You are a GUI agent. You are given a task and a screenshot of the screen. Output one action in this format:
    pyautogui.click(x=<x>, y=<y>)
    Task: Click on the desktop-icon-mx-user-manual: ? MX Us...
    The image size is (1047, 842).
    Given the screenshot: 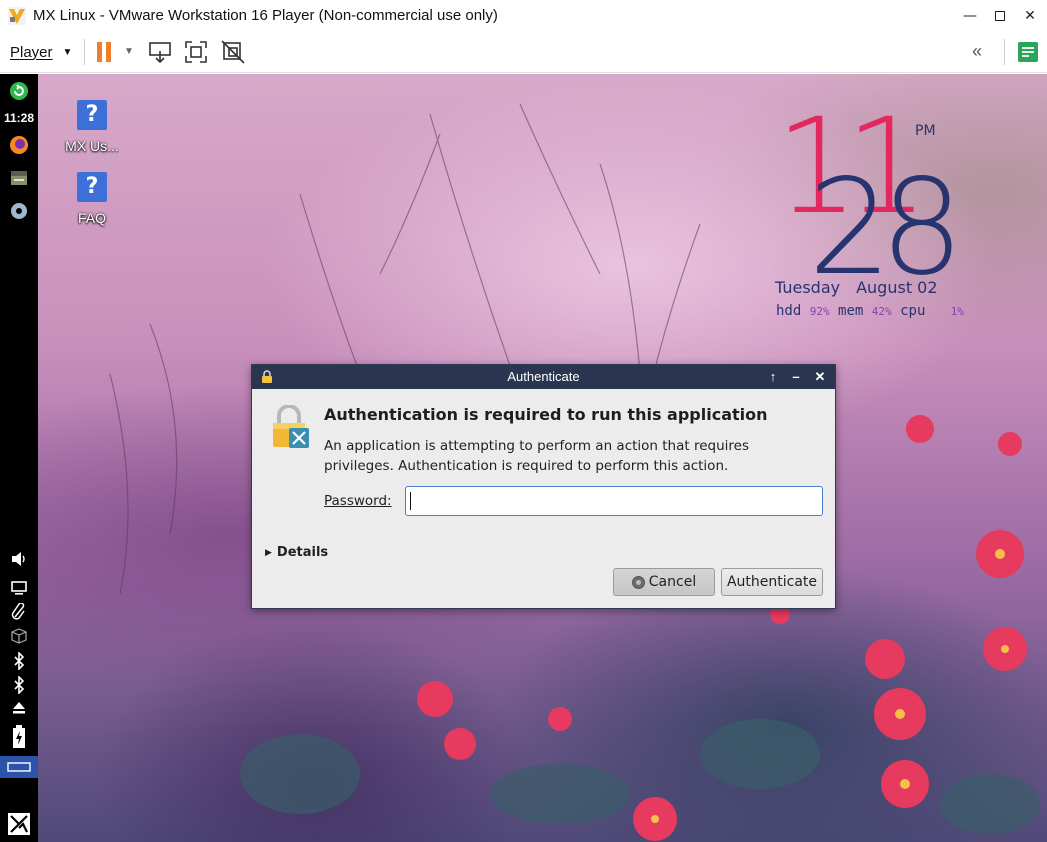 What is the action you would take?
    pyautogui.click(x=92, y=127)
    